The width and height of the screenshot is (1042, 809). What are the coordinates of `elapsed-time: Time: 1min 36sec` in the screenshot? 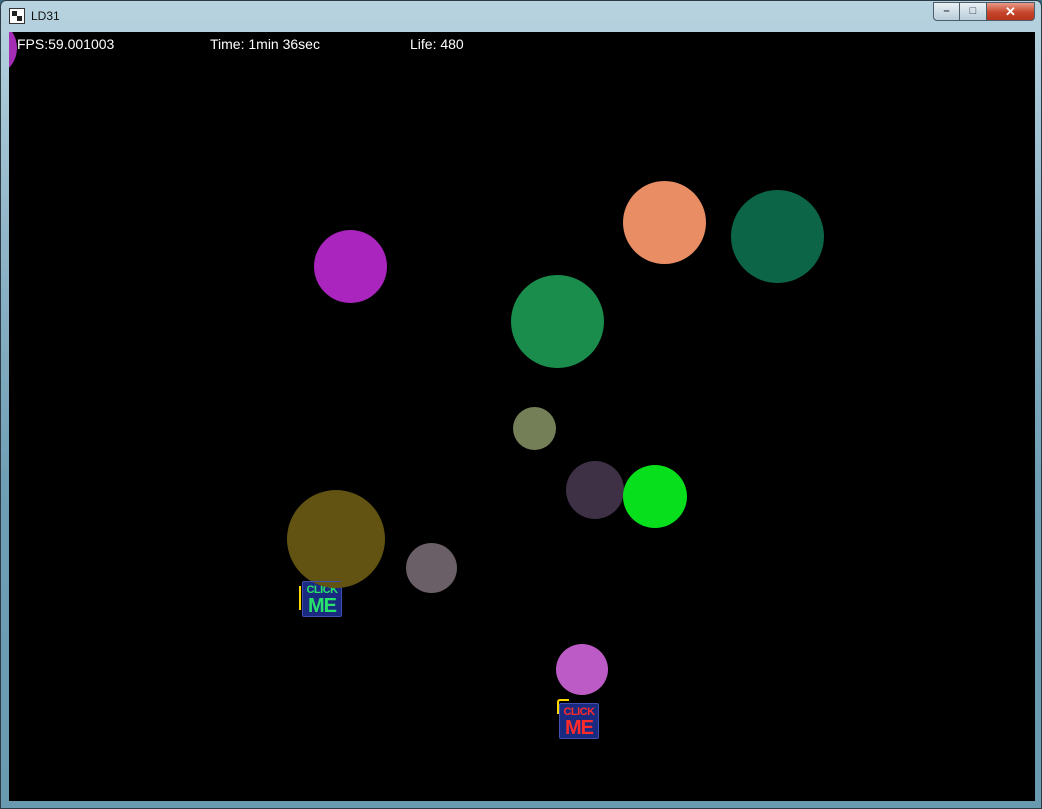 It's located at (265, 44).